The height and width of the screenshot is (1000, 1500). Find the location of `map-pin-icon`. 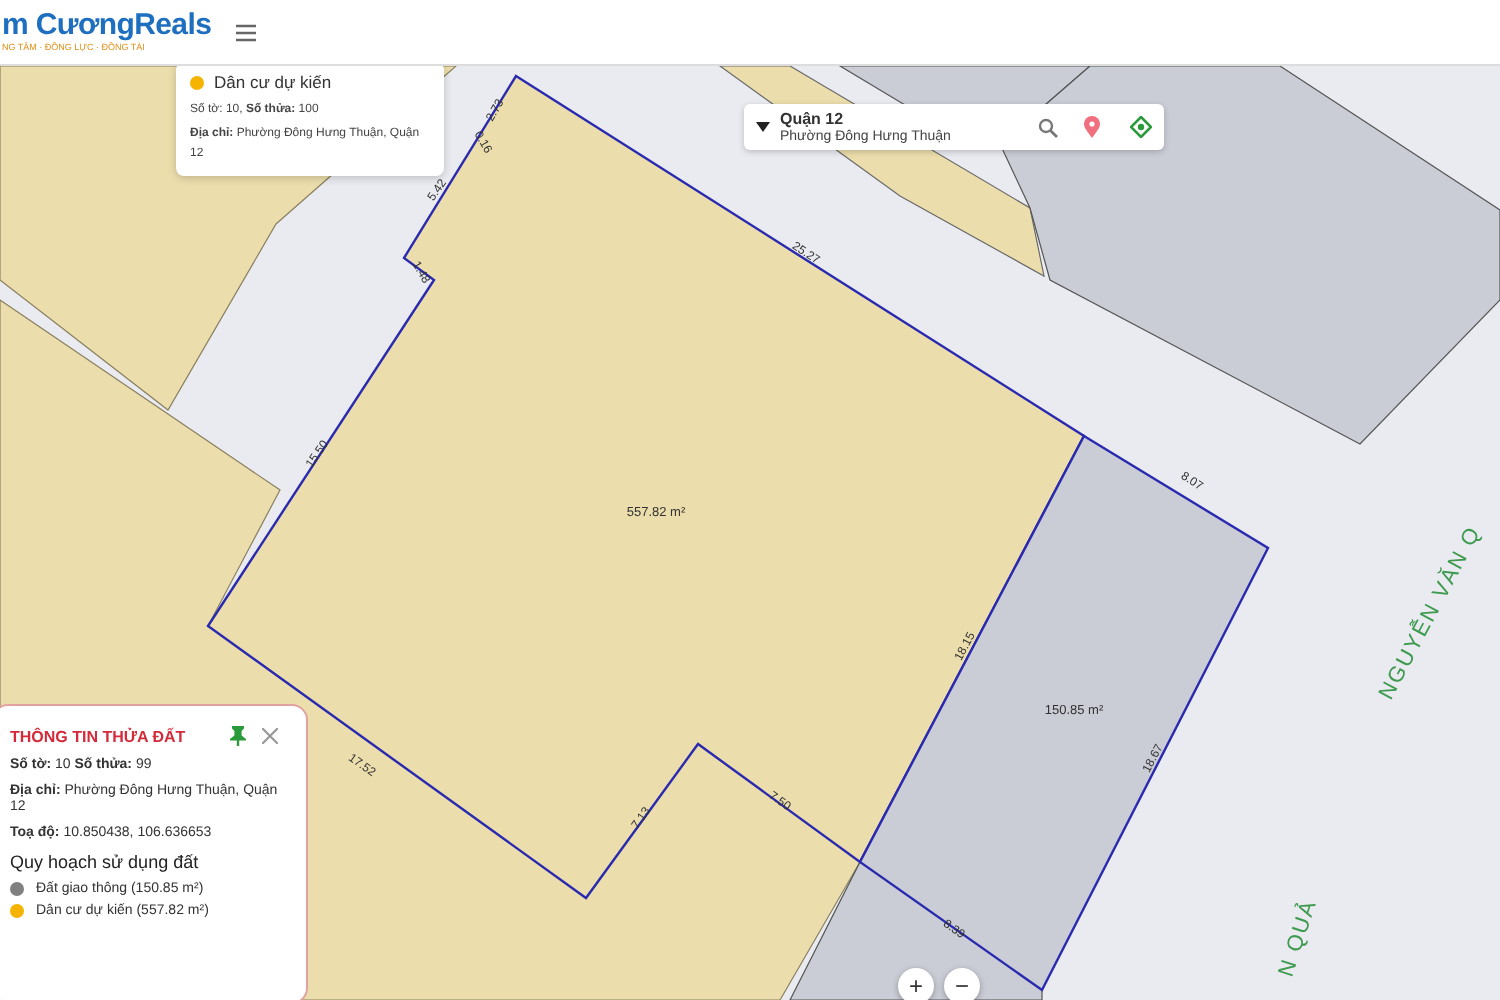

map-pin-icon is located at coordinates (1092, 127).